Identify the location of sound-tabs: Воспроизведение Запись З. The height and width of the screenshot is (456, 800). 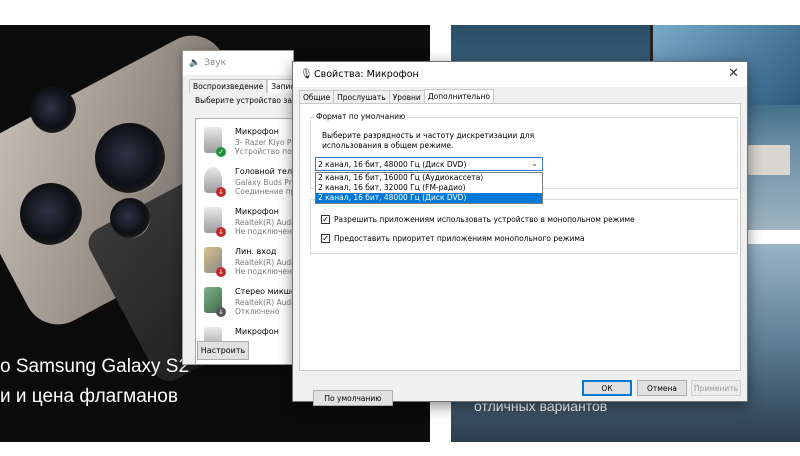
(241, 86).